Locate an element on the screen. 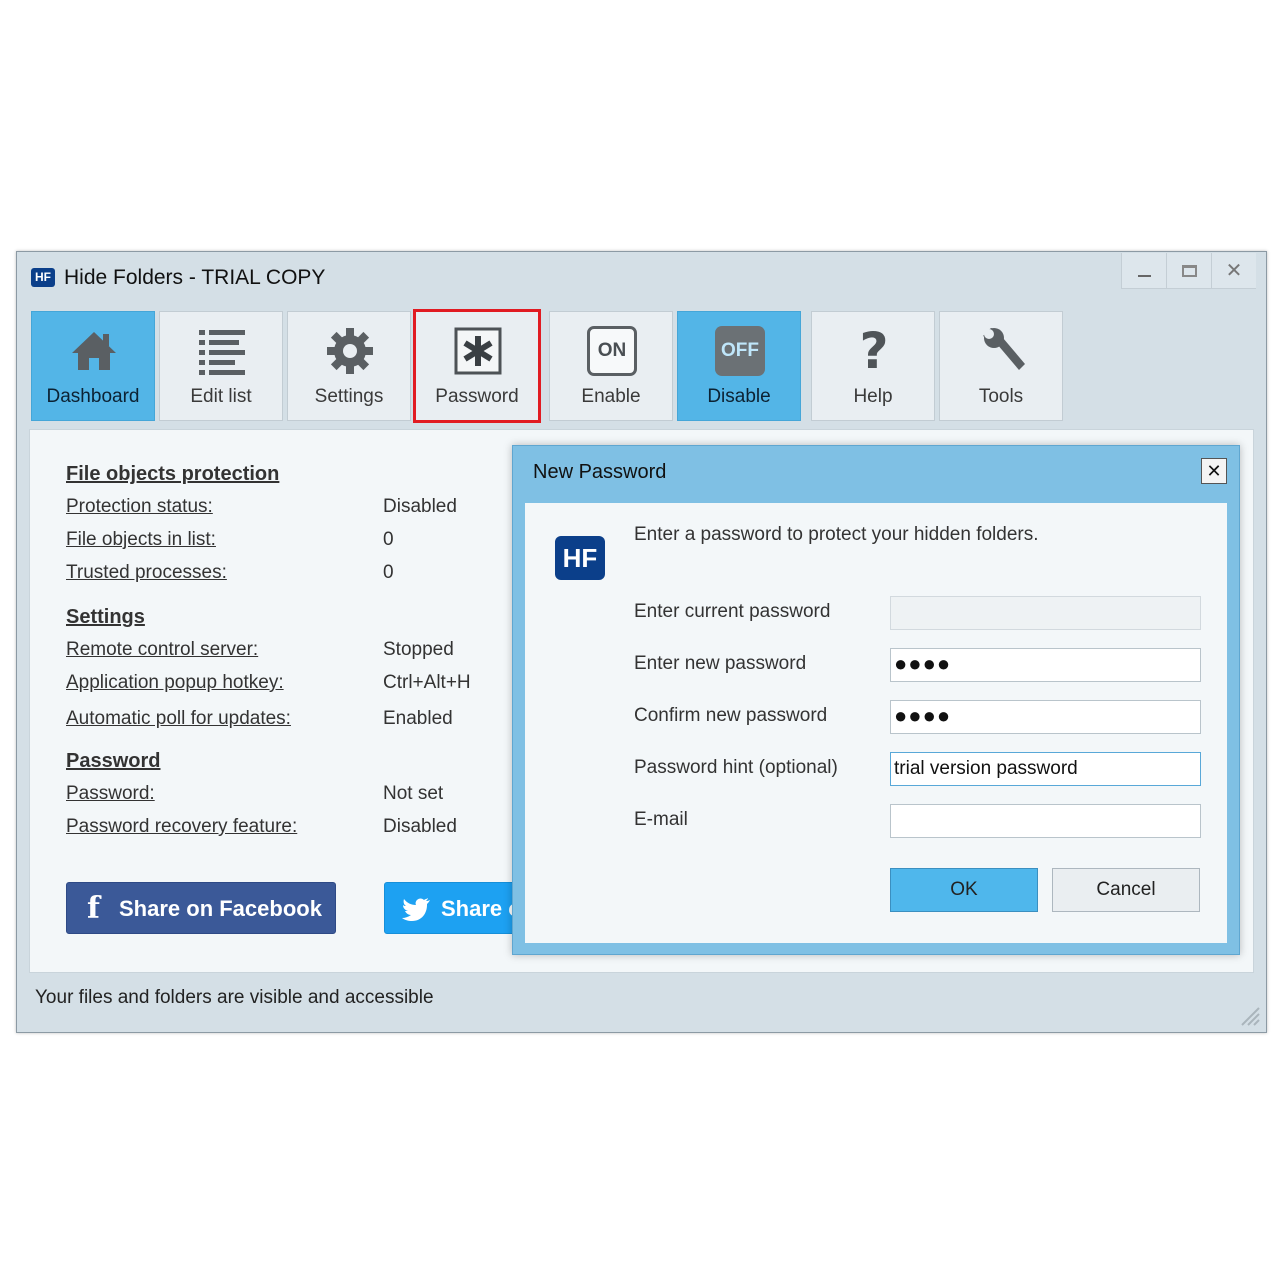 This screenshot has width=1280, height=1280. trusted-processes-value: 0 is located at coordinates (388, 572).